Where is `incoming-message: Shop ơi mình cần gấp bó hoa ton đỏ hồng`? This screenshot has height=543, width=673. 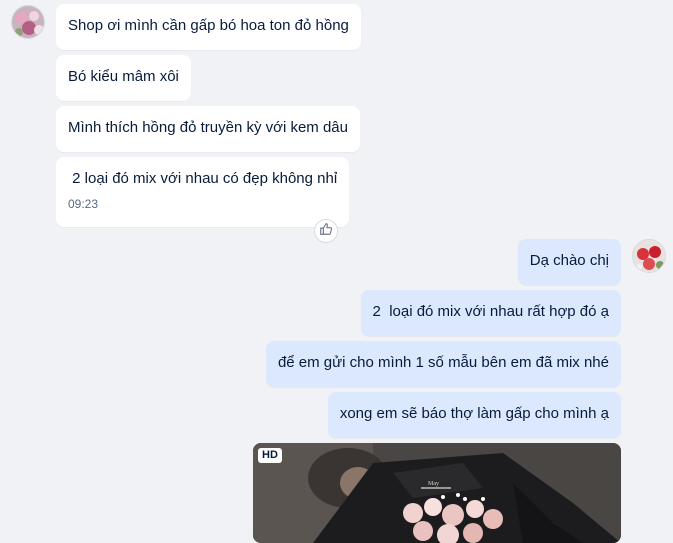
incoming-message: Shop ơi mình cần gấp bó hoa ton đỏ hồng is located at coordinates (208, 27).